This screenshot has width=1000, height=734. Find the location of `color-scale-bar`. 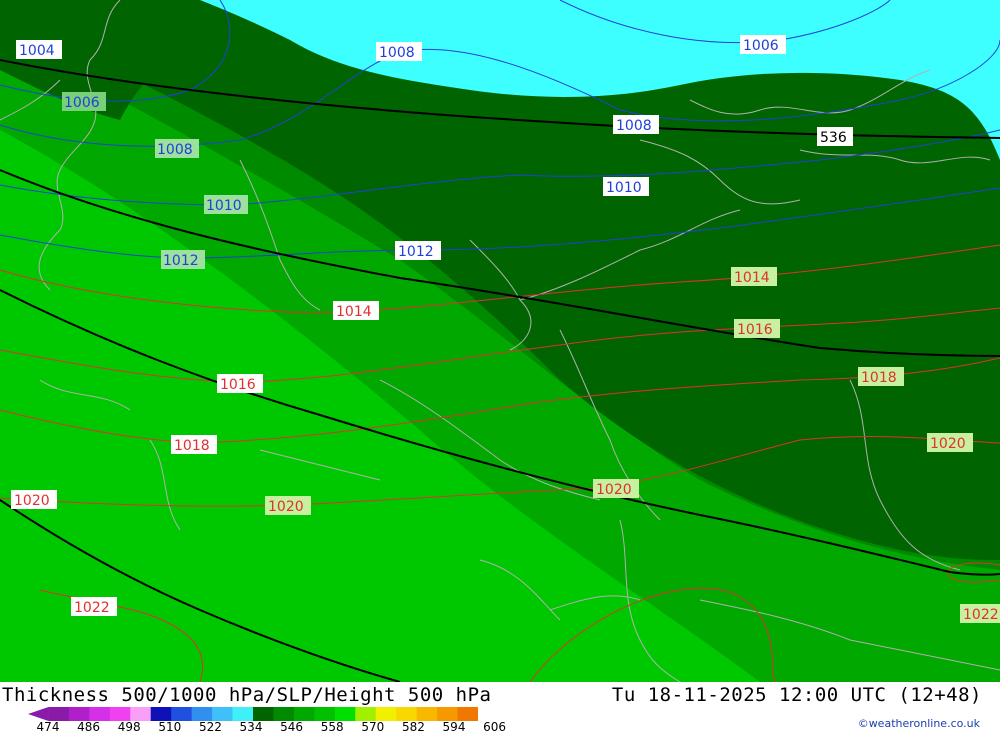

color-scale-bar is located at coordinates (253, 714).